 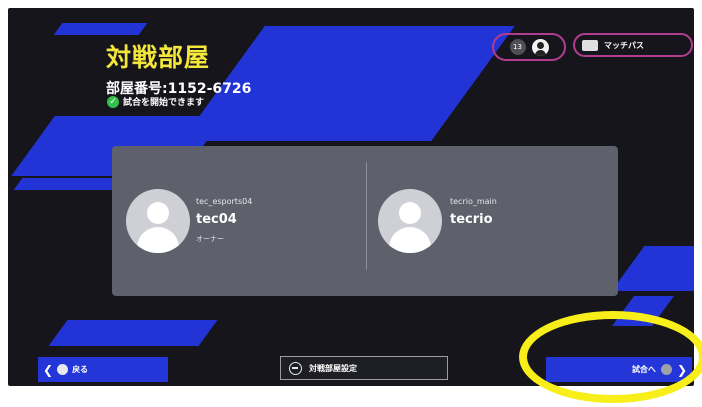 I want to click on room-settings-button: 対戦部屋設定, so click(x=364, y=368).